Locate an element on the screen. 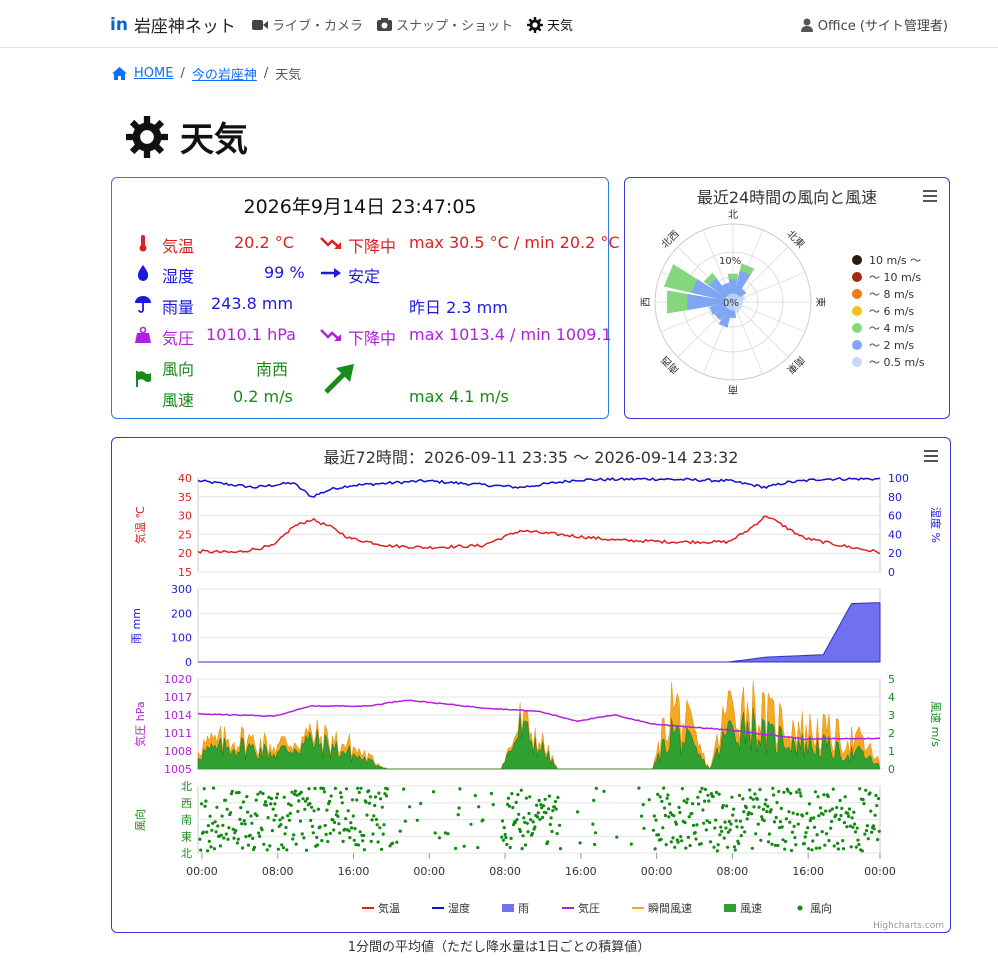  nav-item-snapshot: スナップ・ショット is located at coordinates (445, 24).